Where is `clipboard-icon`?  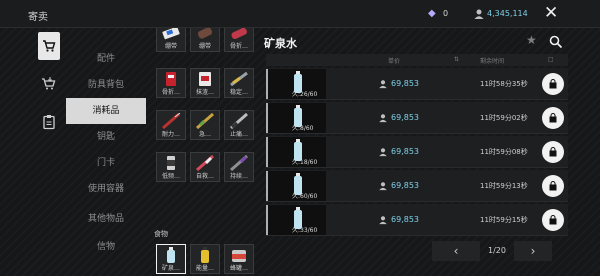 clipboard-icon is located at coordinates (49, 122).